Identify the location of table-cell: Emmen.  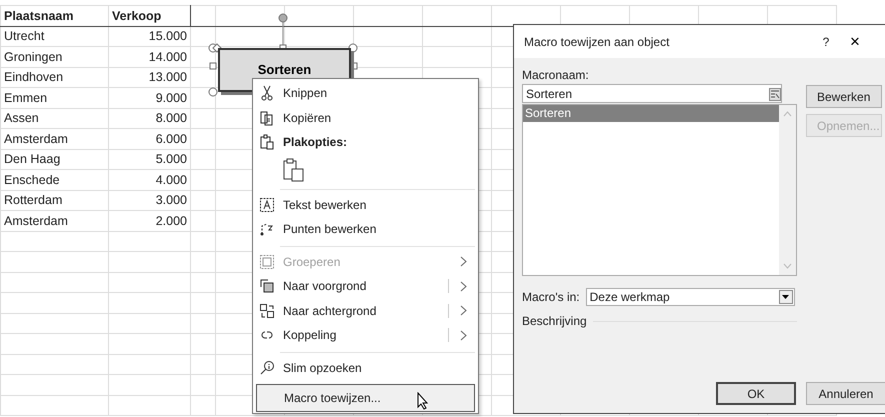
(54, 98).